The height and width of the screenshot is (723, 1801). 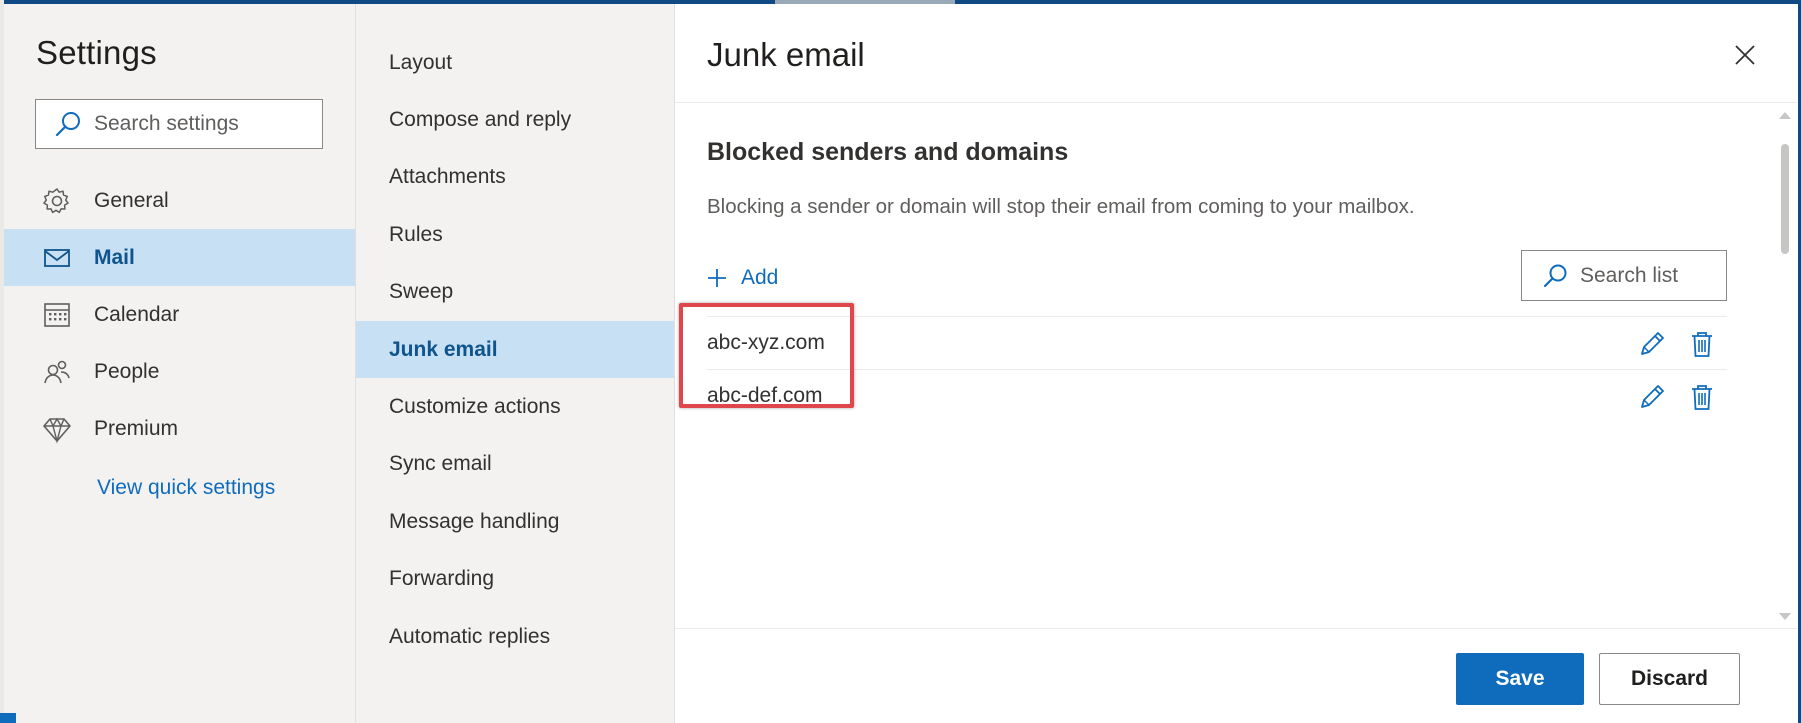 What do you see at coordinates (515, 234) in the screenshot?
I see `menu-item-rules: Rules` at bounding box center [515, 234].